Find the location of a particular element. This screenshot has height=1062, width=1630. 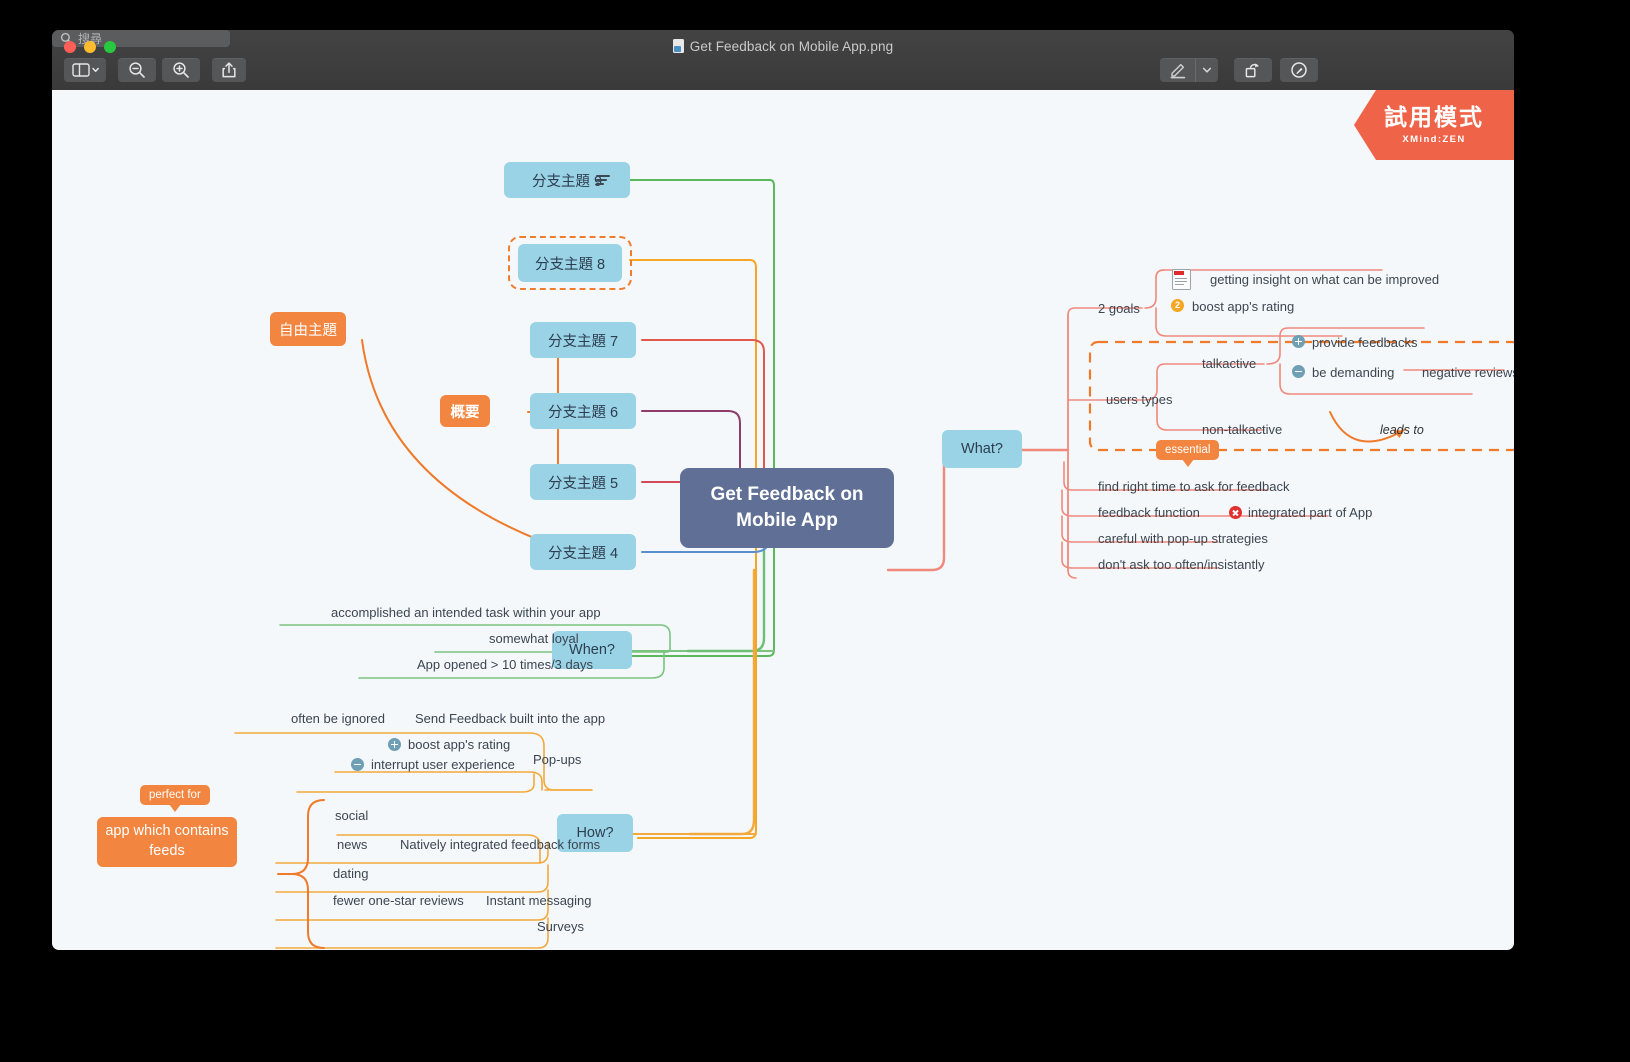

what-item-2-extra: integrated part of App is located at coordinates (1310, 512).